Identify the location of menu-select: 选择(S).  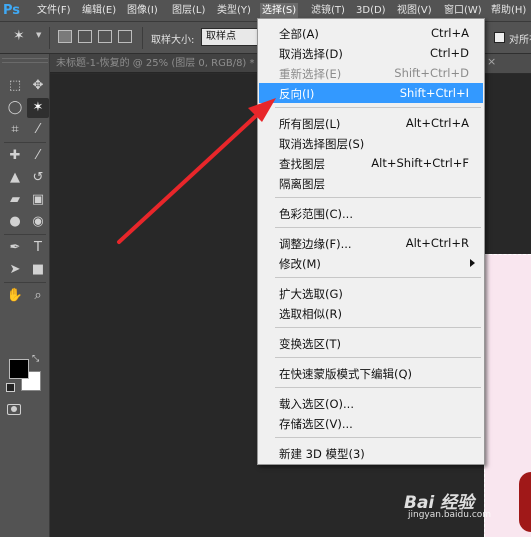
(279, 11).